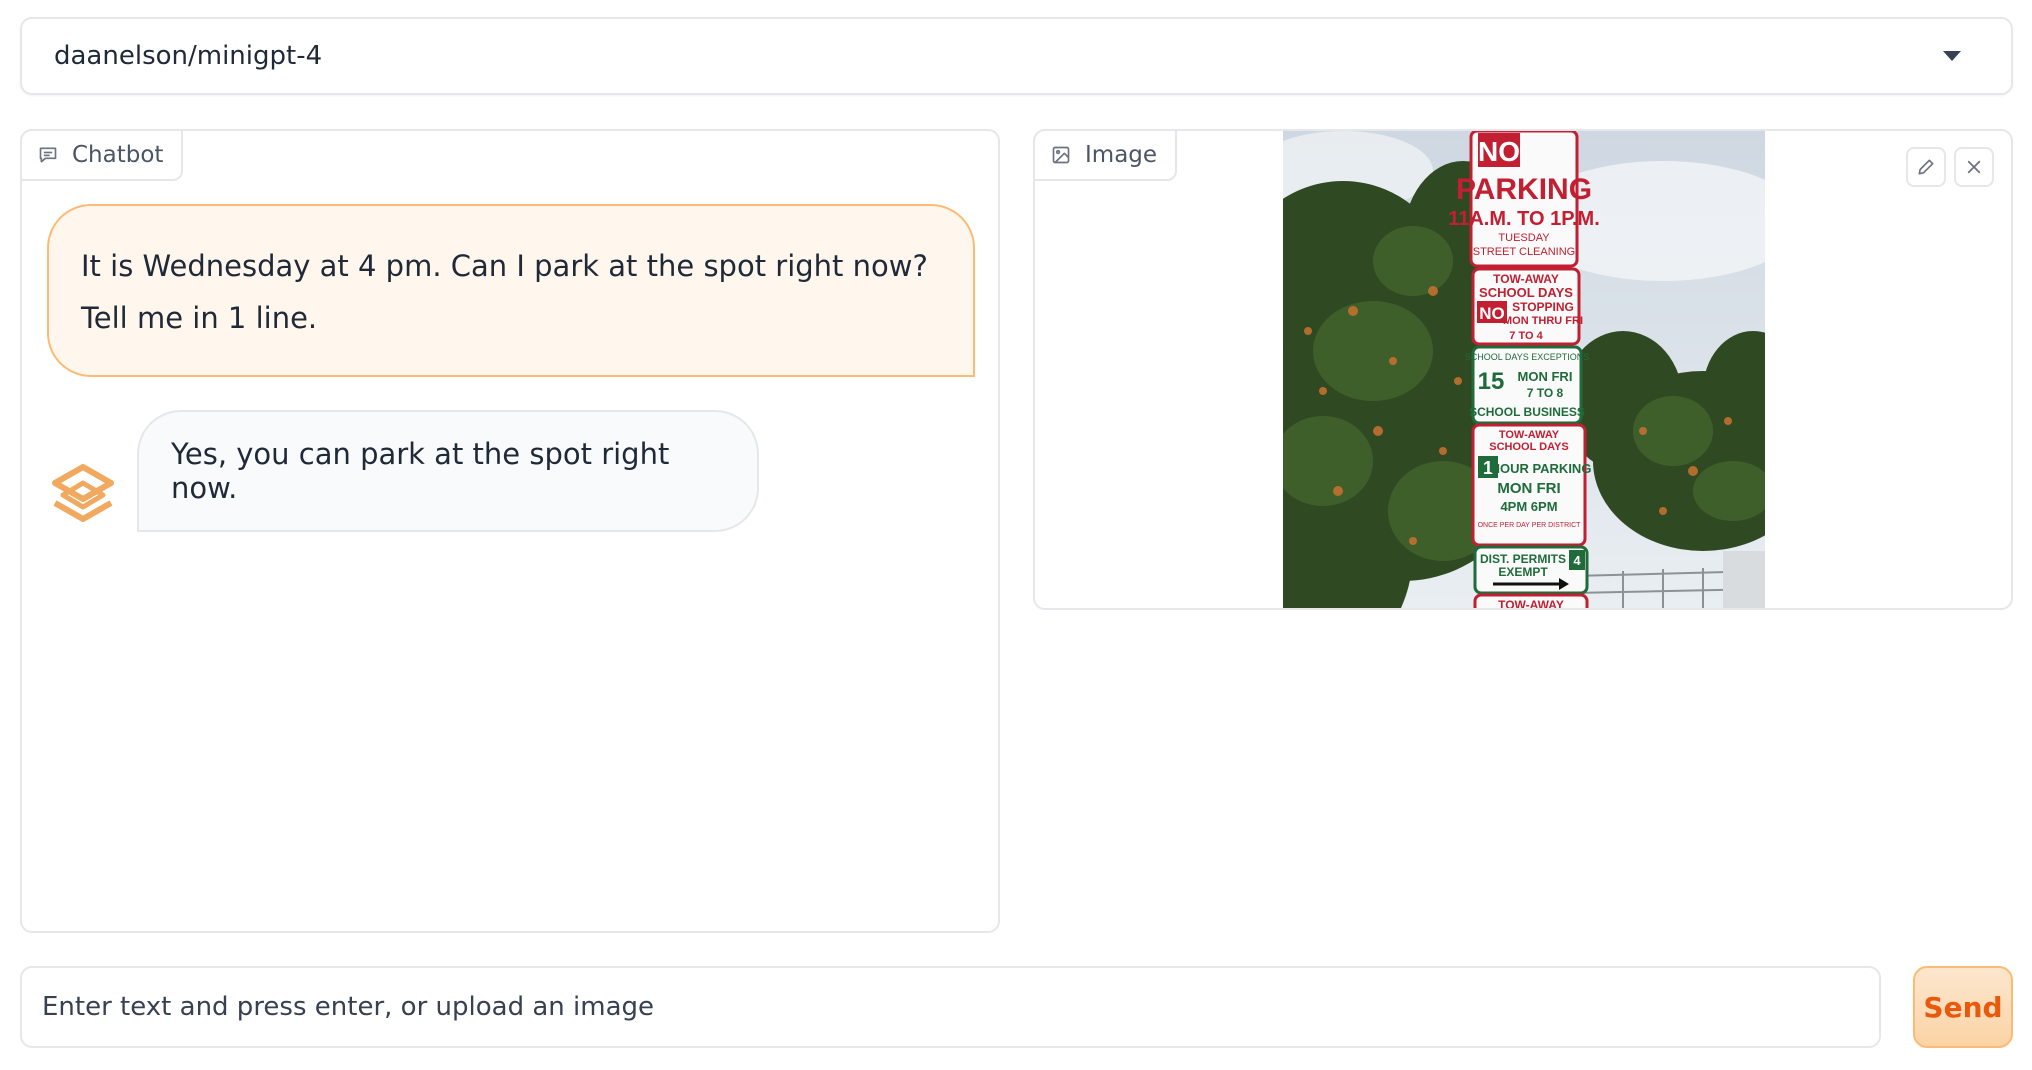  What do you see at coordinates (1541, 468) in the screenshot?
I see `sign-text: HOUR PARKING` at bounding box center [1541, 468].